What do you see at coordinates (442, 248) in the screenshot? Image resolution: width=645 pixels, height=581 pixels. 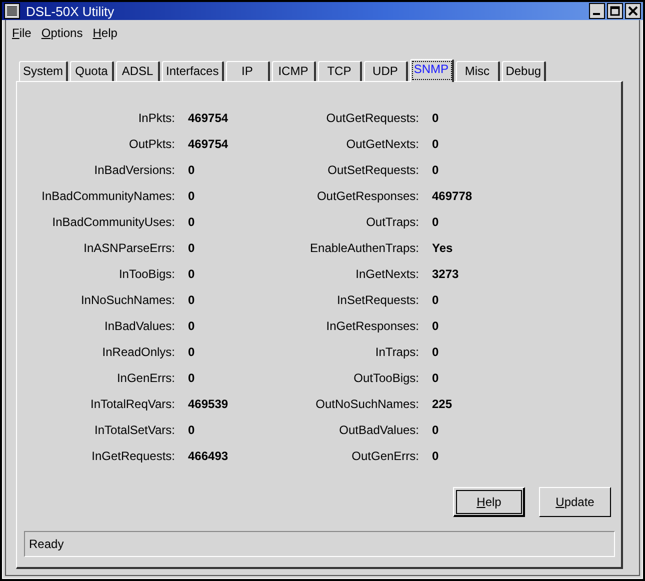 I see `stat-value: Yes` at bounding box center [442, 248].